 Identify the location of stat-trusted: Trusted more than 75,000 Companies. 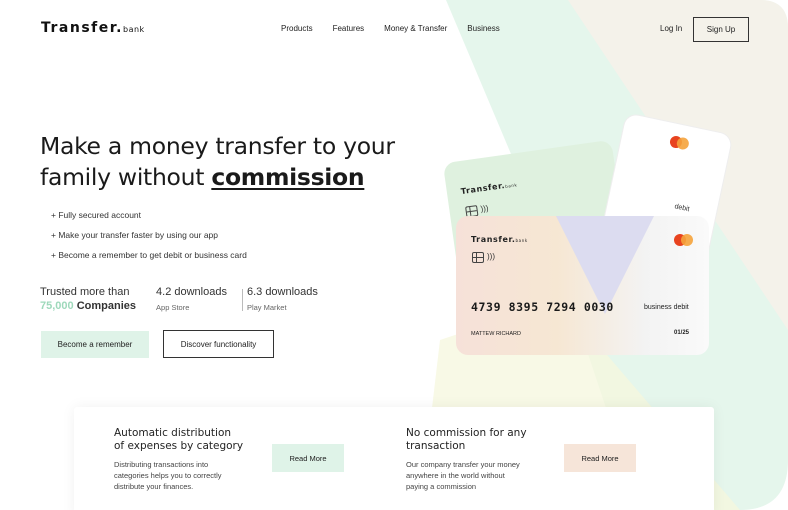
(88, 299).